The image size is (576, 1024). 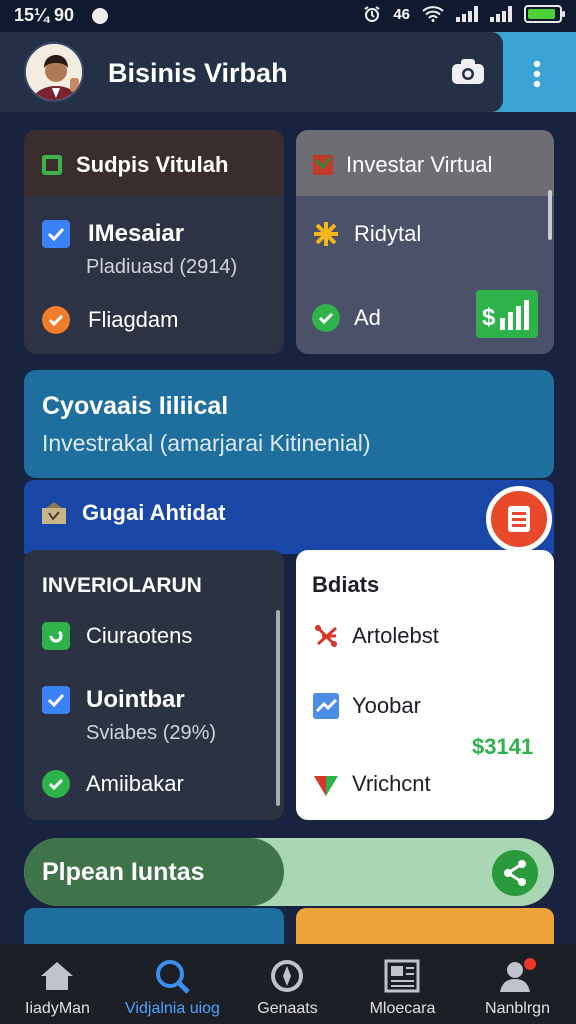 What do you see at coordinates (326, 786) in the screenshot?
I see `shield-icon` at bounding box center [326, 786].